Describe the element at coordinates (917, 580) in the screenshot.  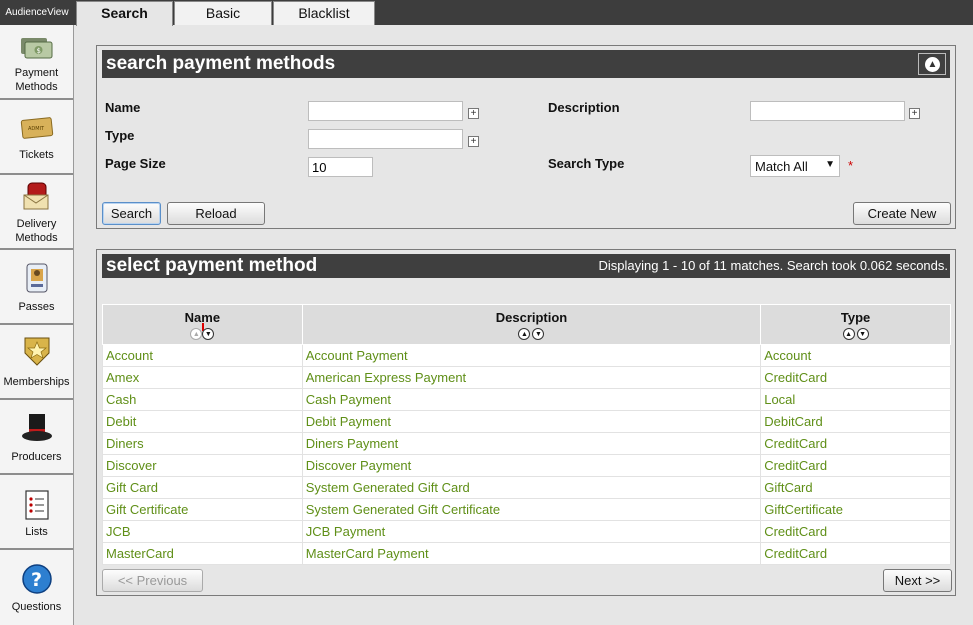
I see `next-page-button: Next >>` at that location.